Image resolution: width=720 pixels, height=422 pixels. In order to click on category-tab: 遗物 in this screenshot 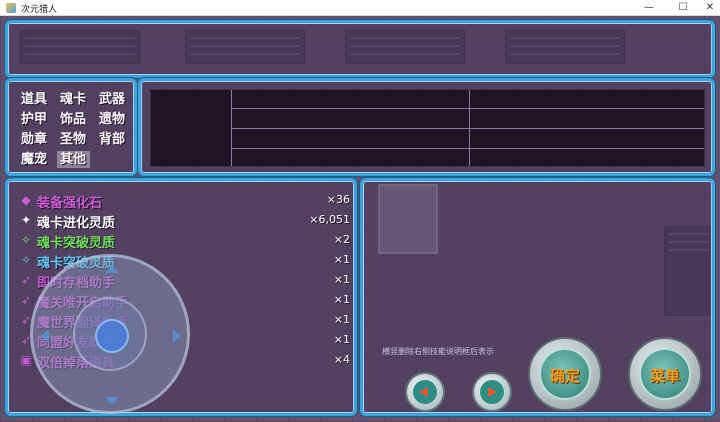, I will do `click(115, 119)`.